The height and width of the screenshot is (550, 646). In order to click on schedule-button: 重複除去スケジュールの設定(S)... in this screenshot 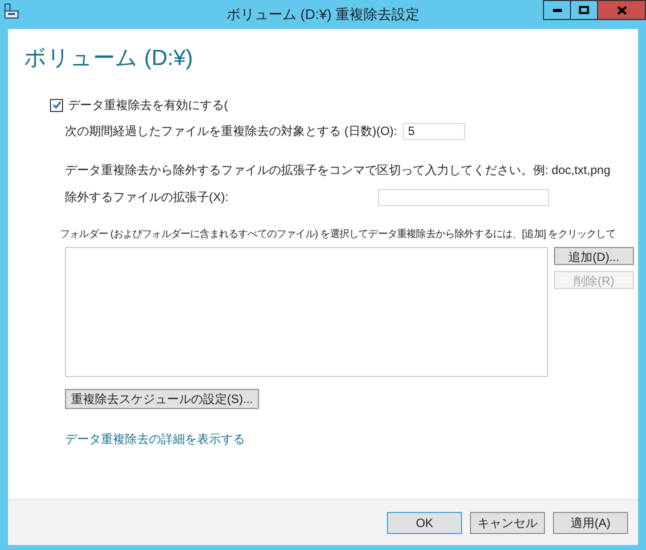, I will do `click(162, 399)`.